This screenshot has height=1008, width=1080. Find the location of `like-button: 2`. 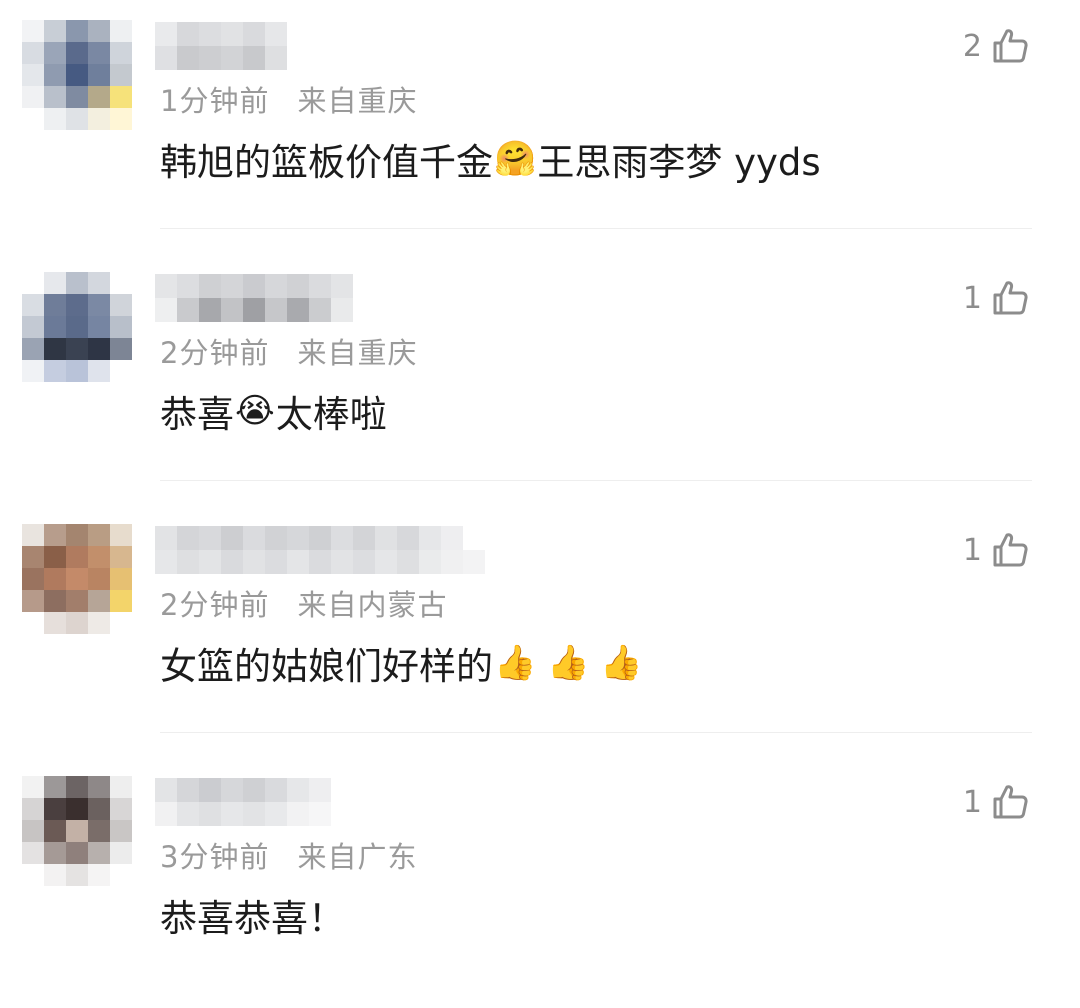

like-button: 2 is located at coordinates (996, 46).